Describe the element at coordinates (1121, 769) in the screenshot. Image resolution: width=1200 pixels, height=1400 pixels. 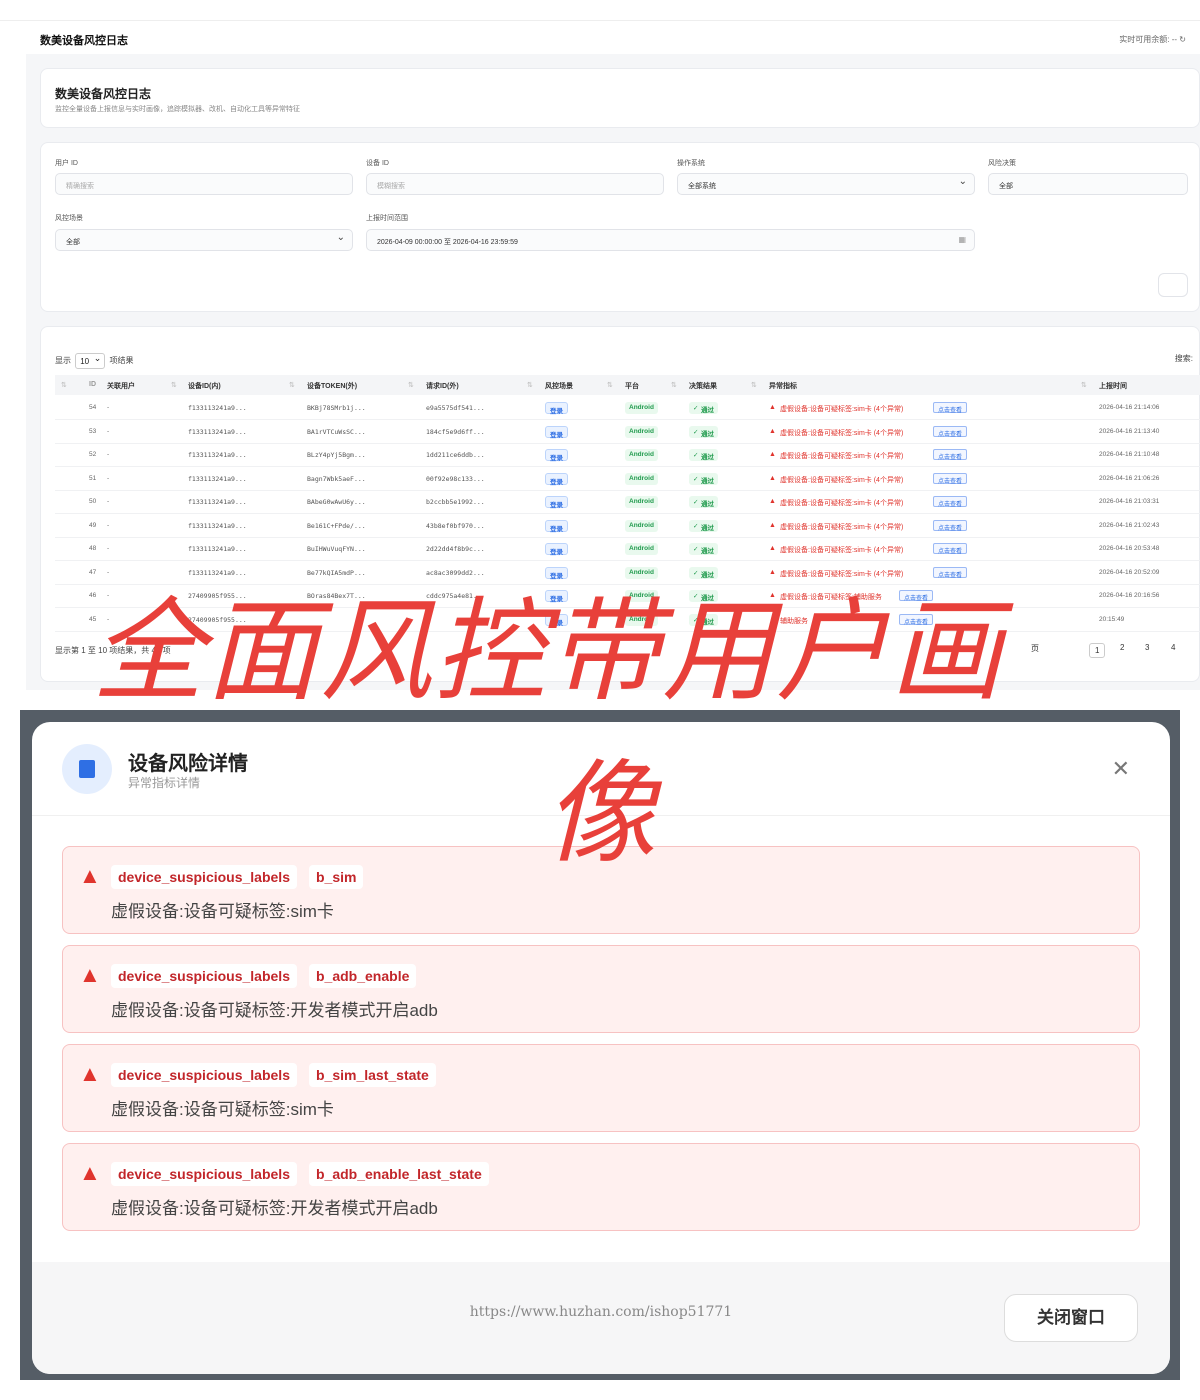
I see `close-icon: ✕` at that location.